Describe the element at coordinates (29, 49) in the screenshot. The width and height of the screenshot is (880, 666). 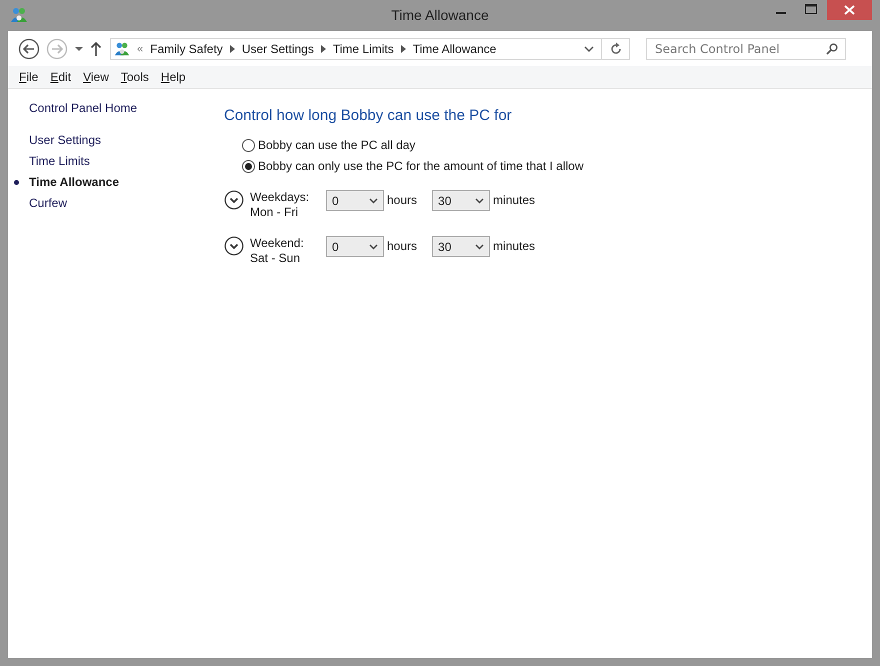
I see `back-button` at that location.